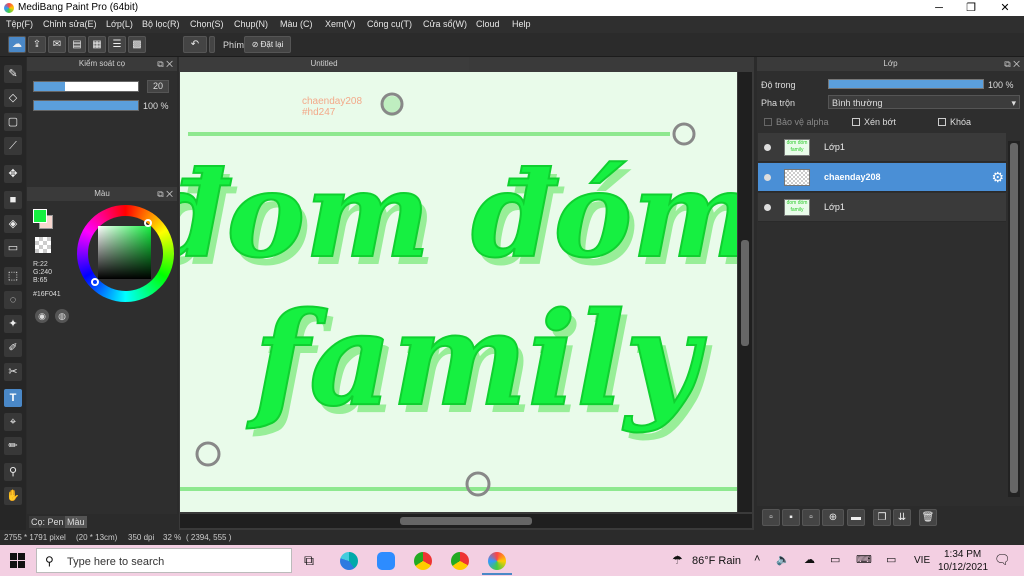 Image resolution: width=1024 pixels, height=576 pixels. What do you see at coordinates (882, 177) in the screenshot?
I see `layer-row-selected: chaenday208 ⚙` at bounding box center [882, 177].